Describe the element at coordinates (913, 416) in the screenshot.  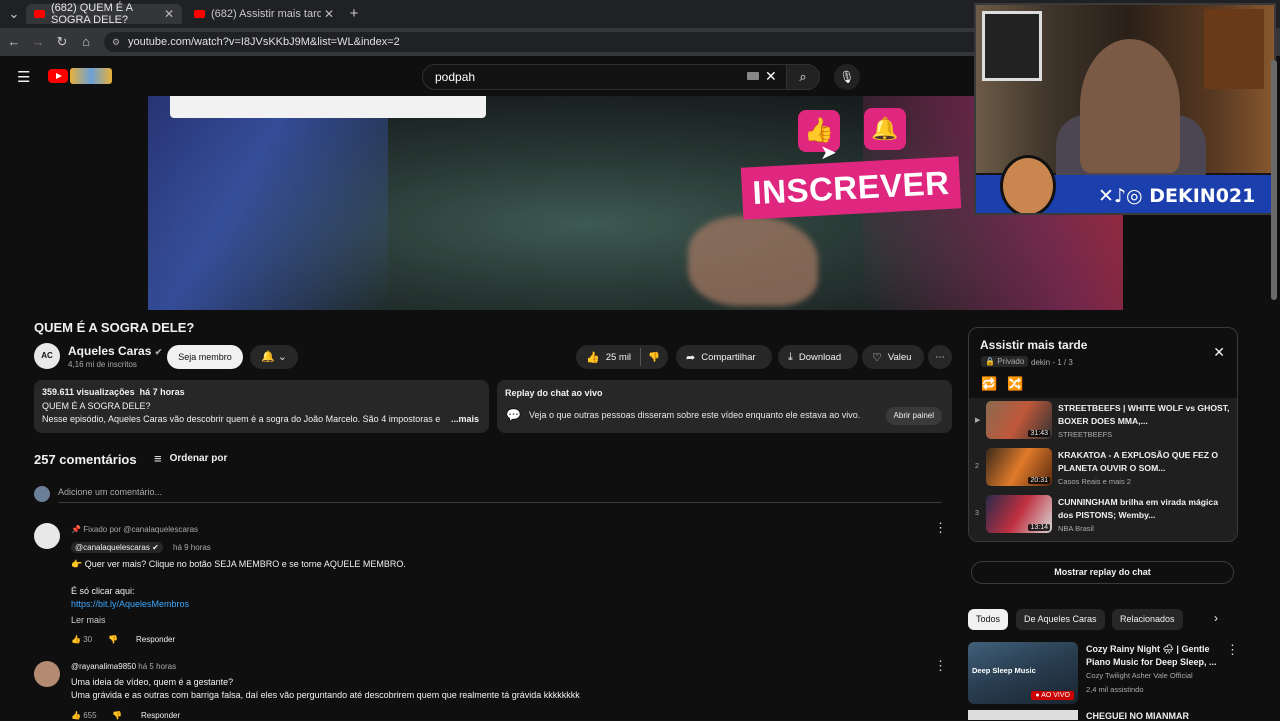
I see `open-chat-panel-button: Abrir painel` at that location.